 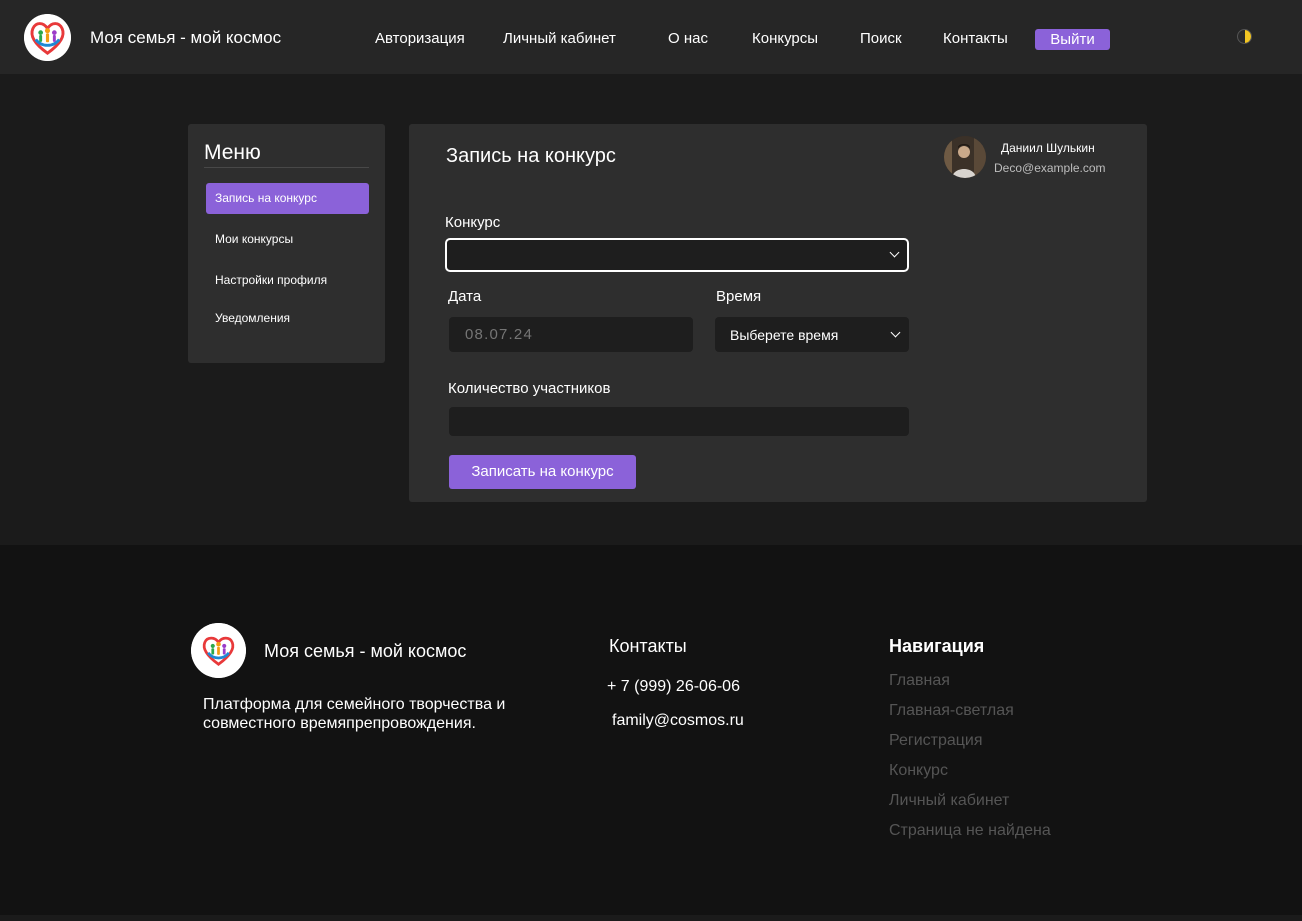 I want to click on footer-site-title: Моя семья - мой космос, so click(x=365, y=651).